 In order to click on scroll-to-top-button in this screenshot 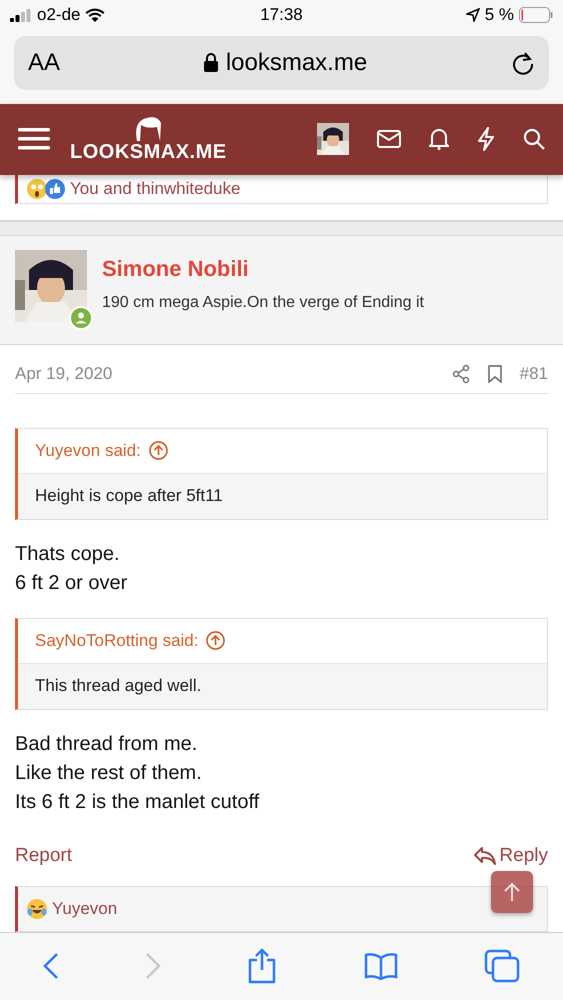, I will do `click(512, 891)`.